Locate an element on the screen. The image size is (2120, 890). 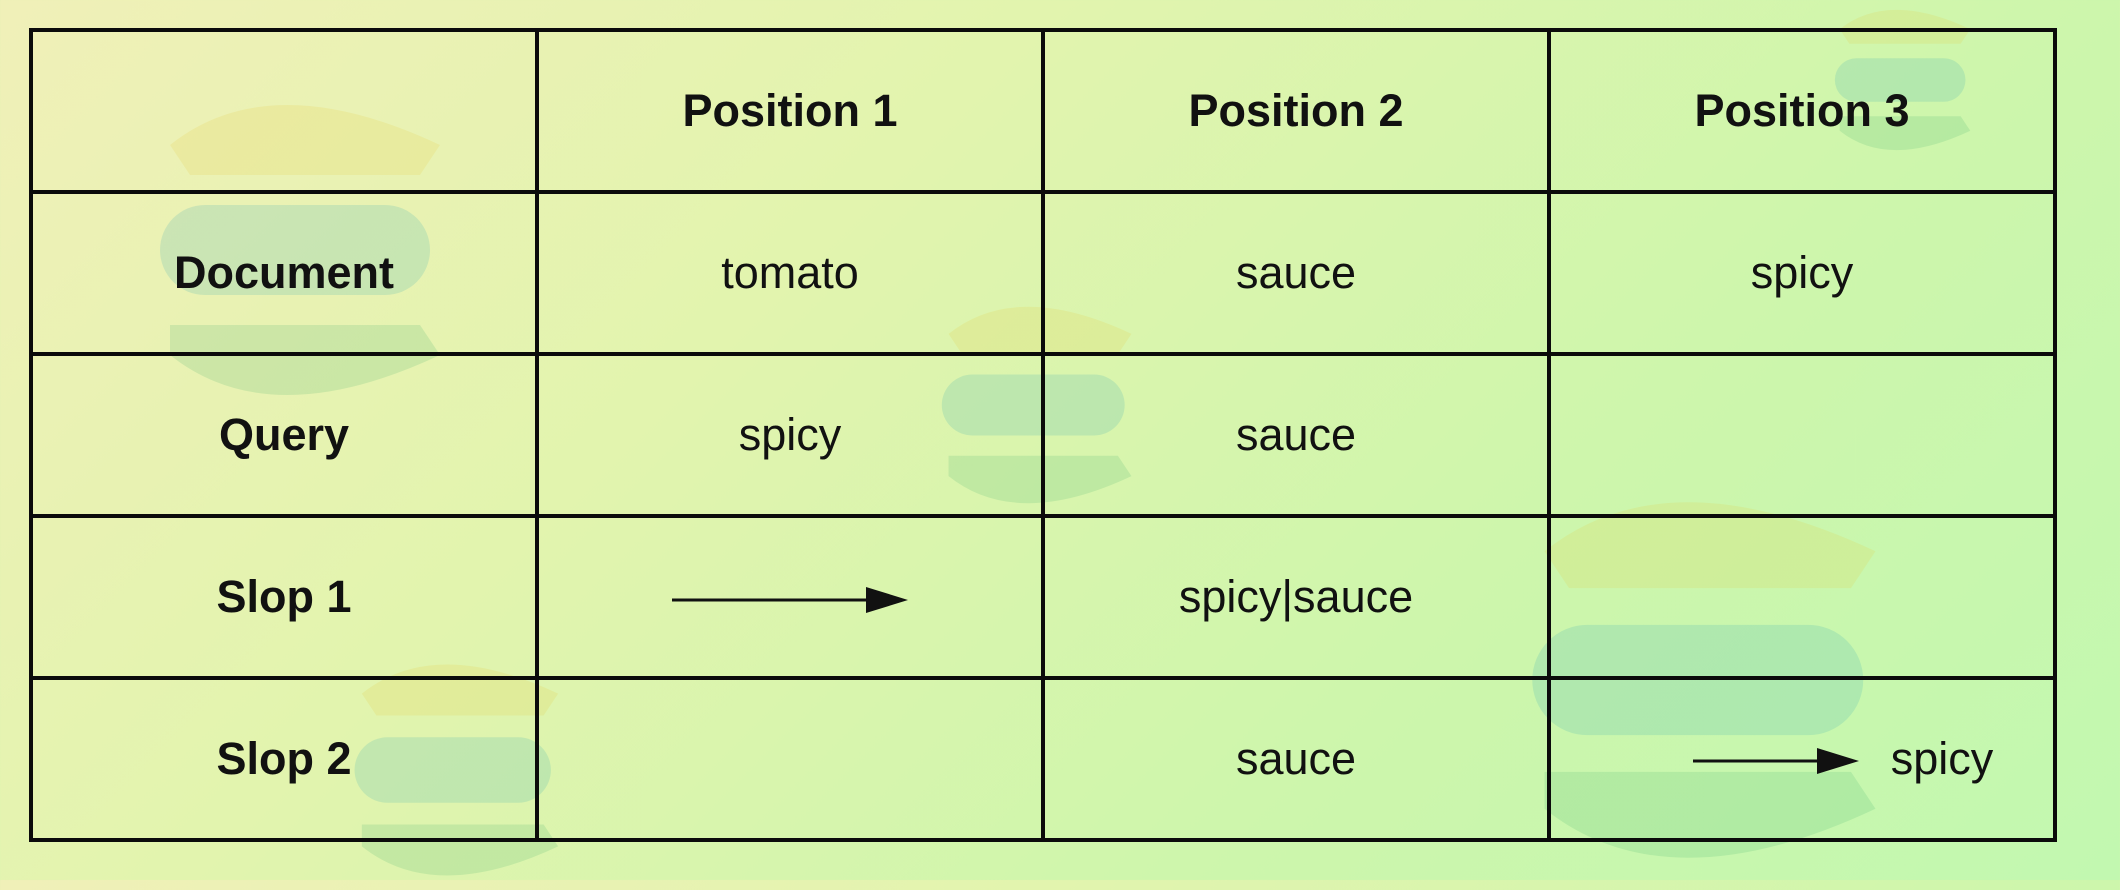
header-position-1: Position 1 is located at coordinates (790, 111).